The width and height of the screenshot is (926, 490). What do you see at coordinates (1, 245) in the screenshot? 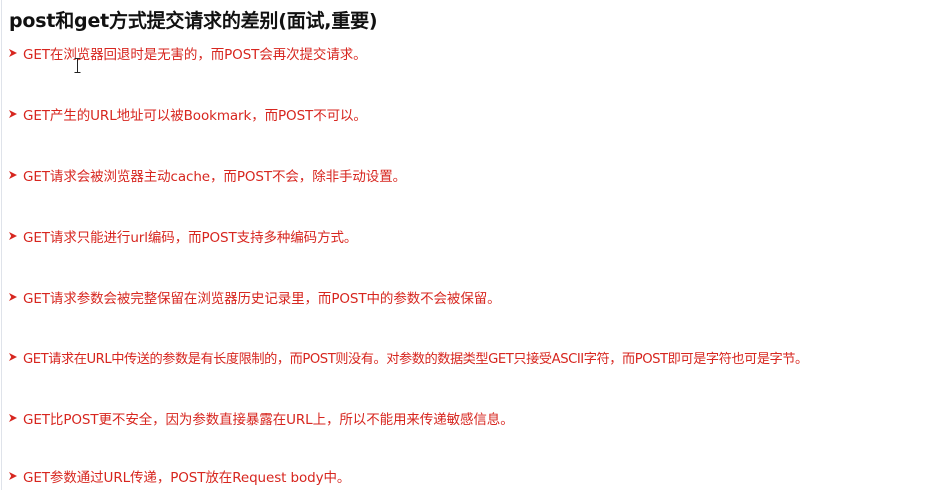
I see `left-border-line` at bounding box center [1, 245].